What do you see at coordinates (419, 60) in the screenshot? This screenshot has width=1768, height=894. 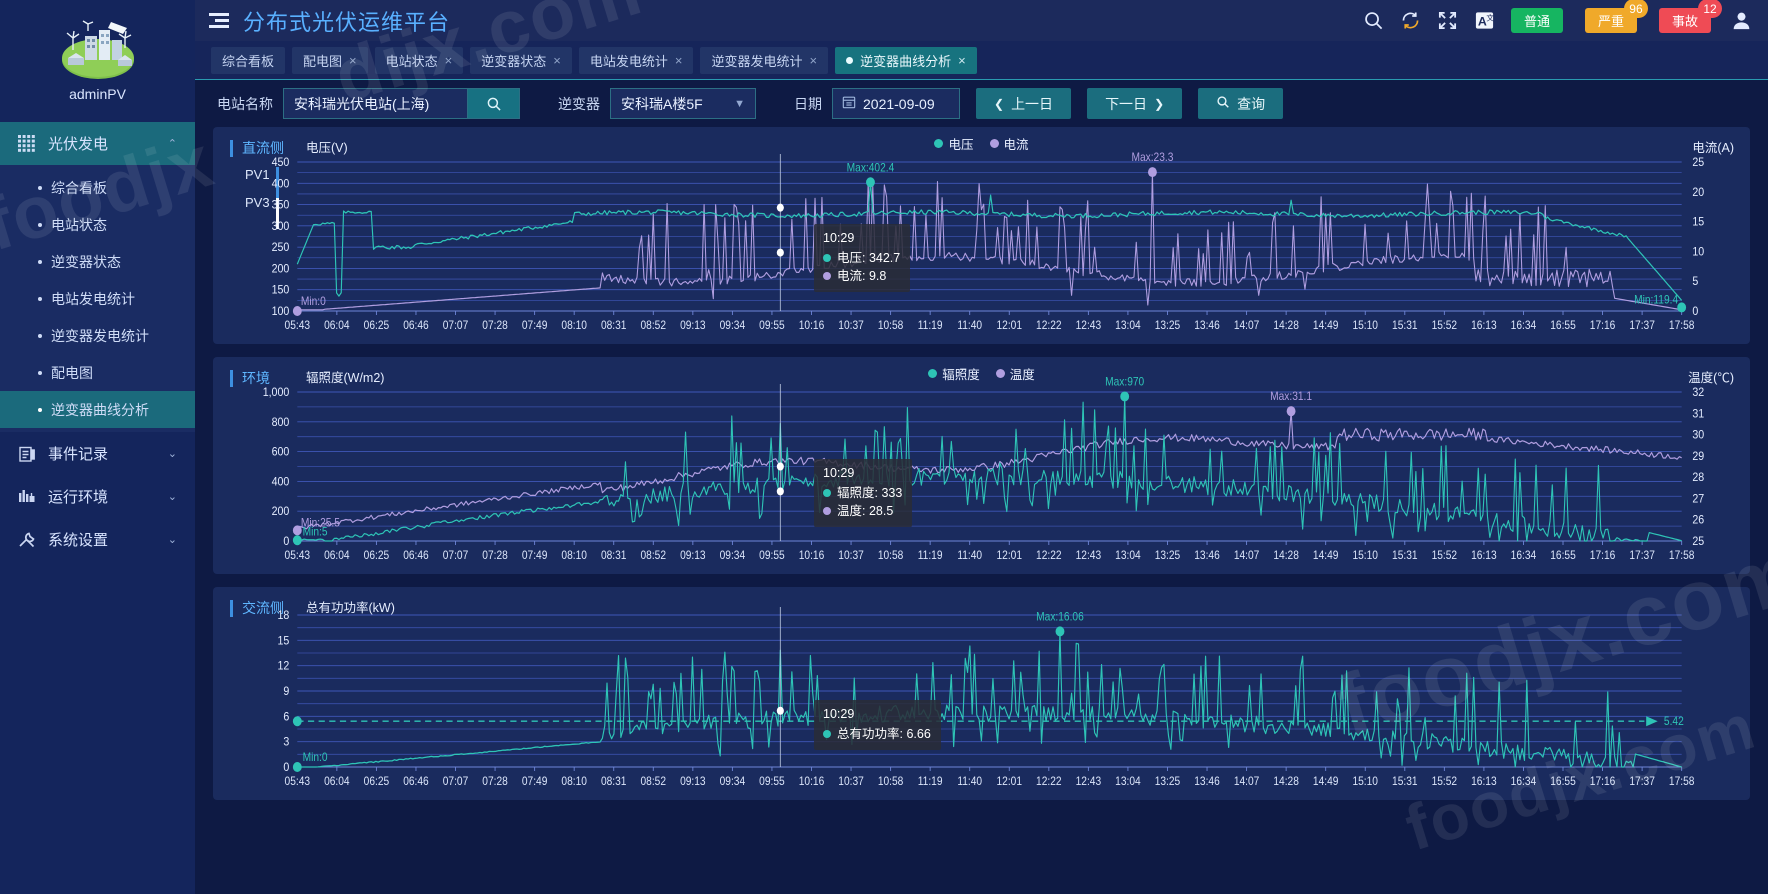 I see `tab-2: 电站状态 ×` at bounding box center [419, 60].